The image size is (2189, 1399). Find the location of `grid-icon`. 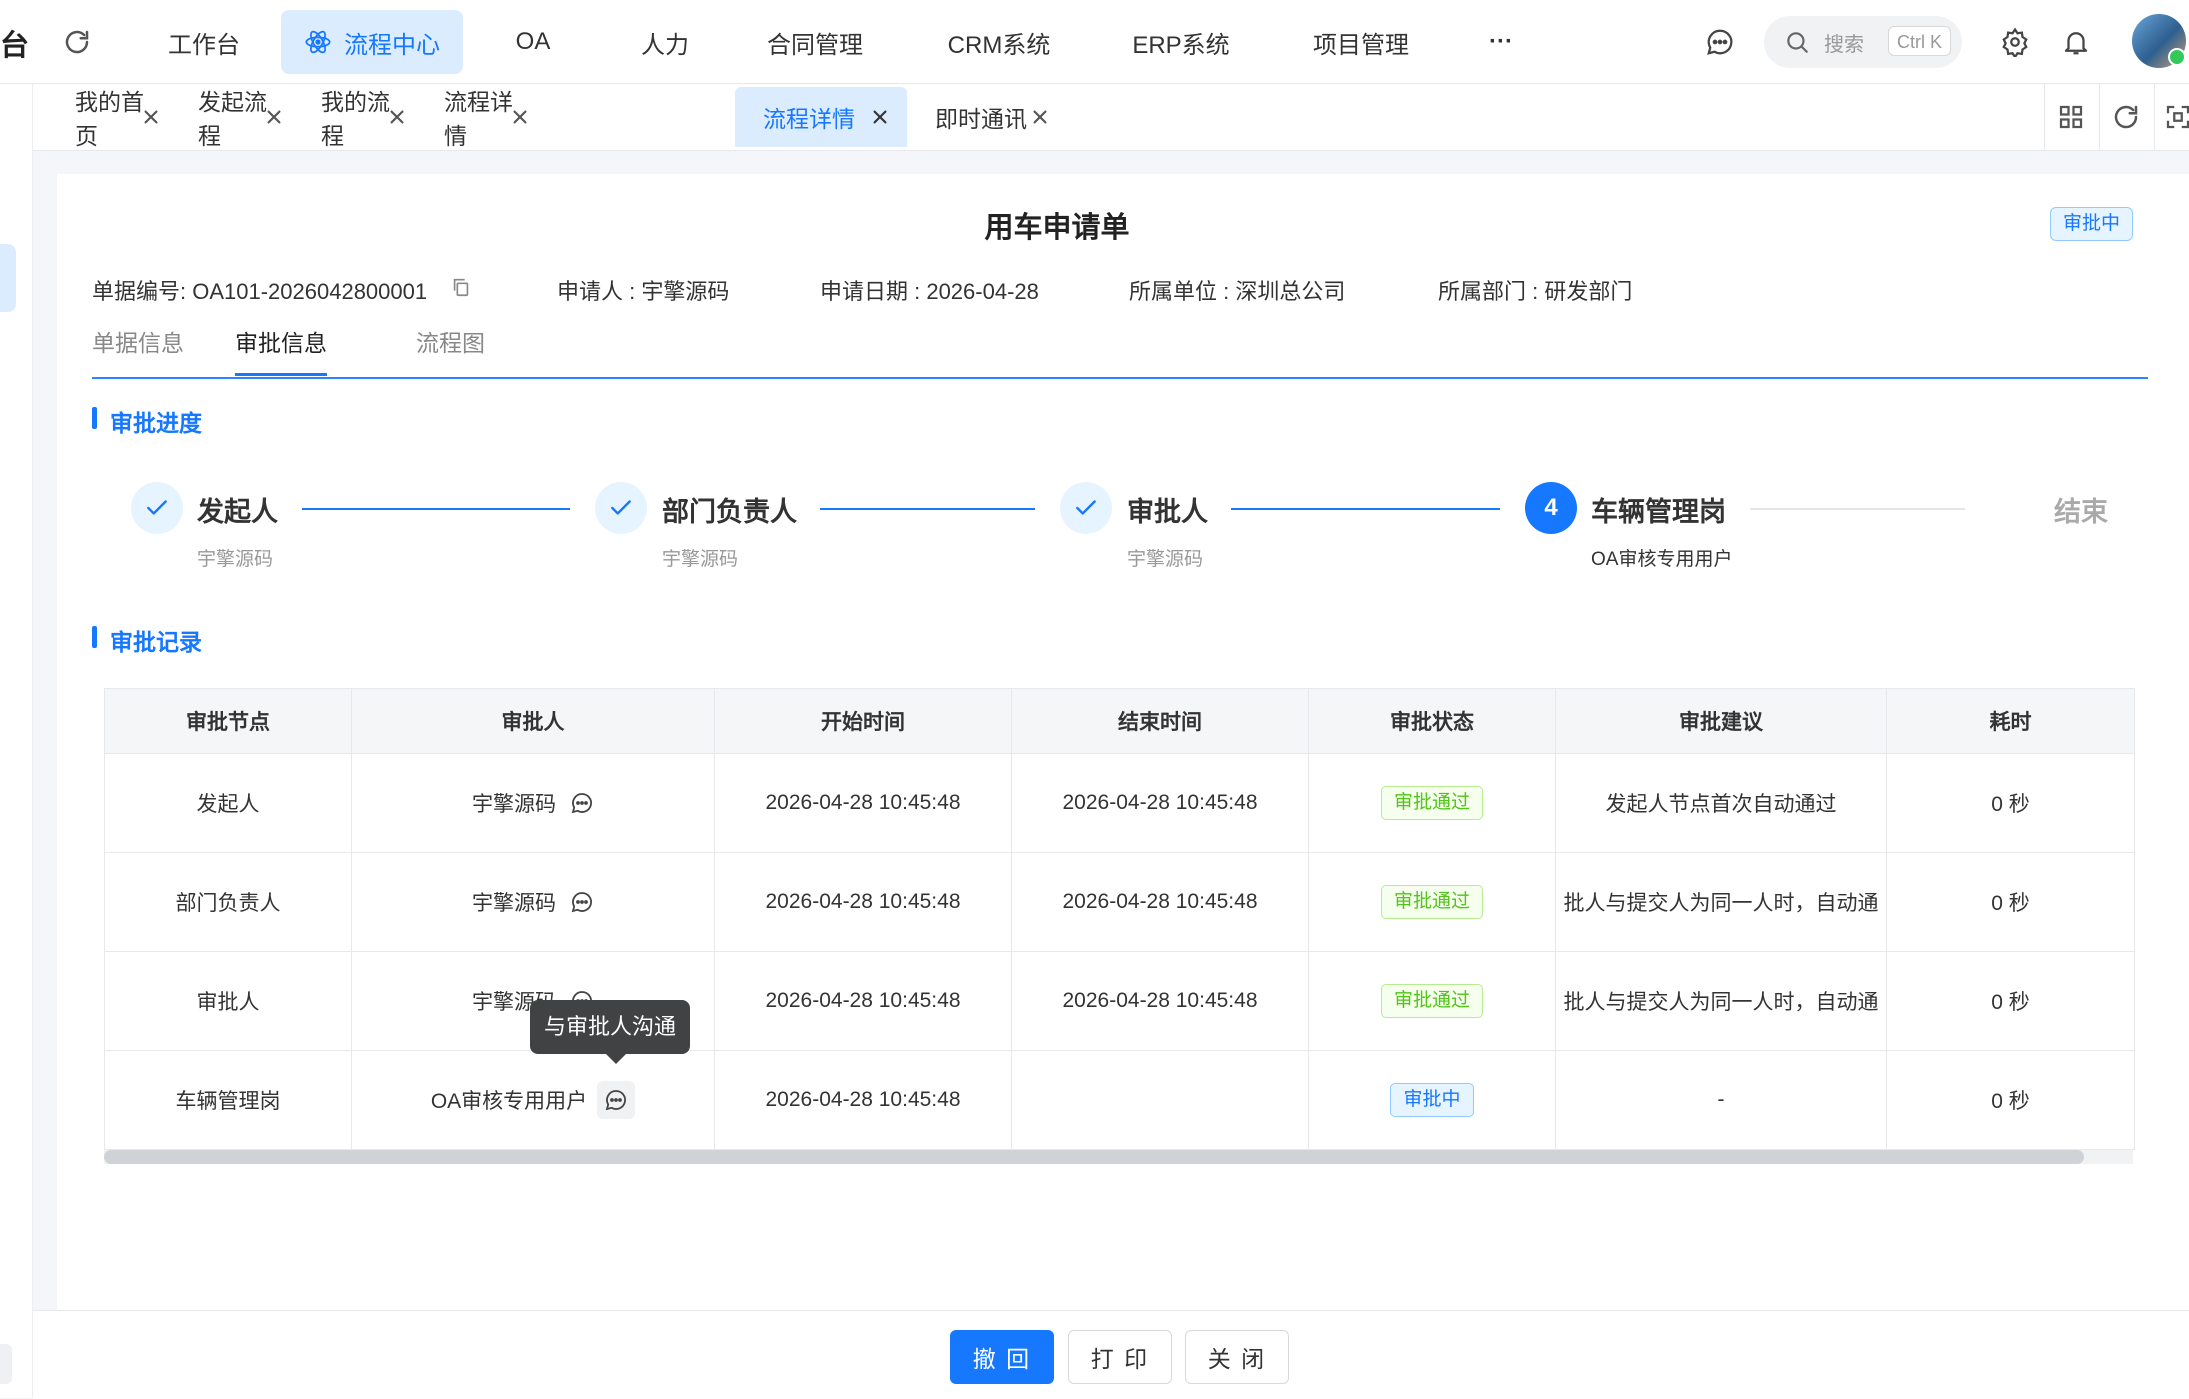

grid-icon is located at coordinates (2071, 117).